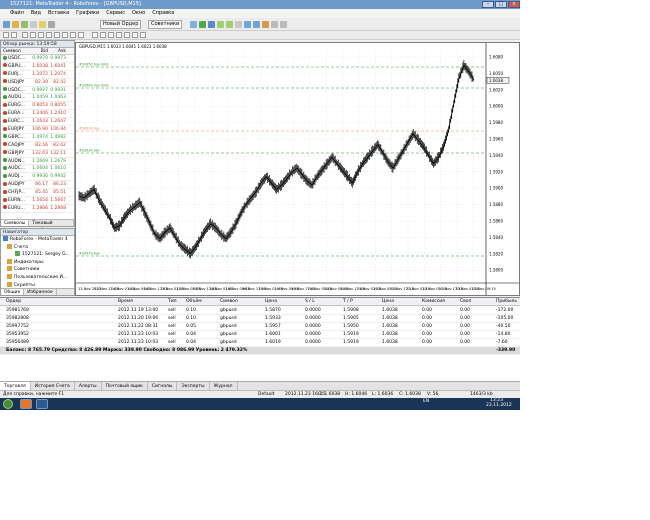  I want to click on market-watch-row: USDJPY 82.39 82.42, so click(37, 83).